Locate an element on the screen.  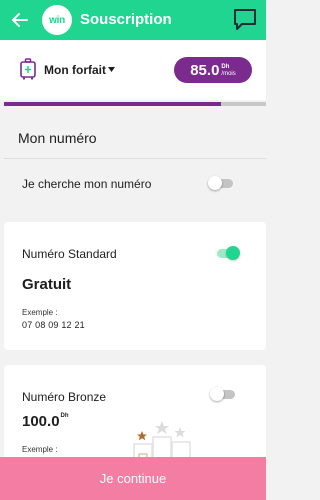
plan-selector-row: Mon forfait 85.0 Dh /mois is located at coordinates (133, 70).